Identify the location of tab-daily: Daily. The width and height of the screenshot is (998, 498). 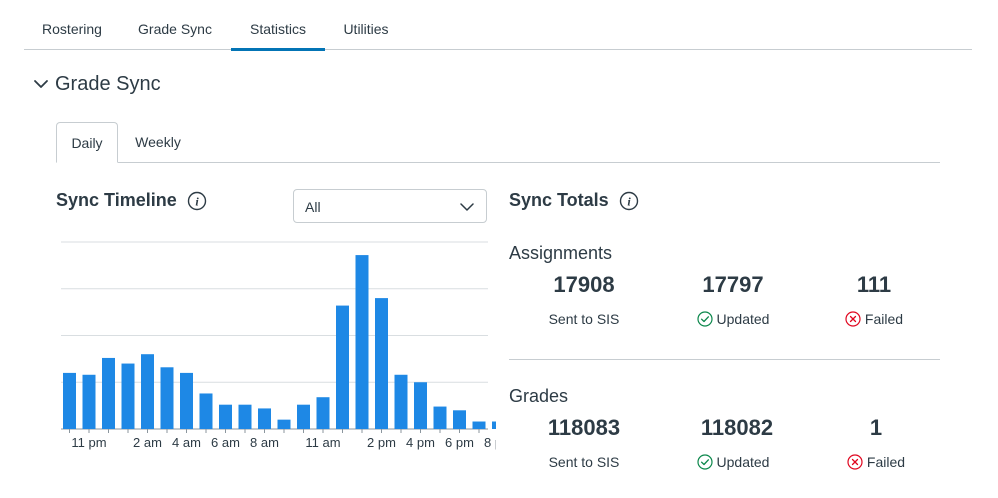
(87, 142).